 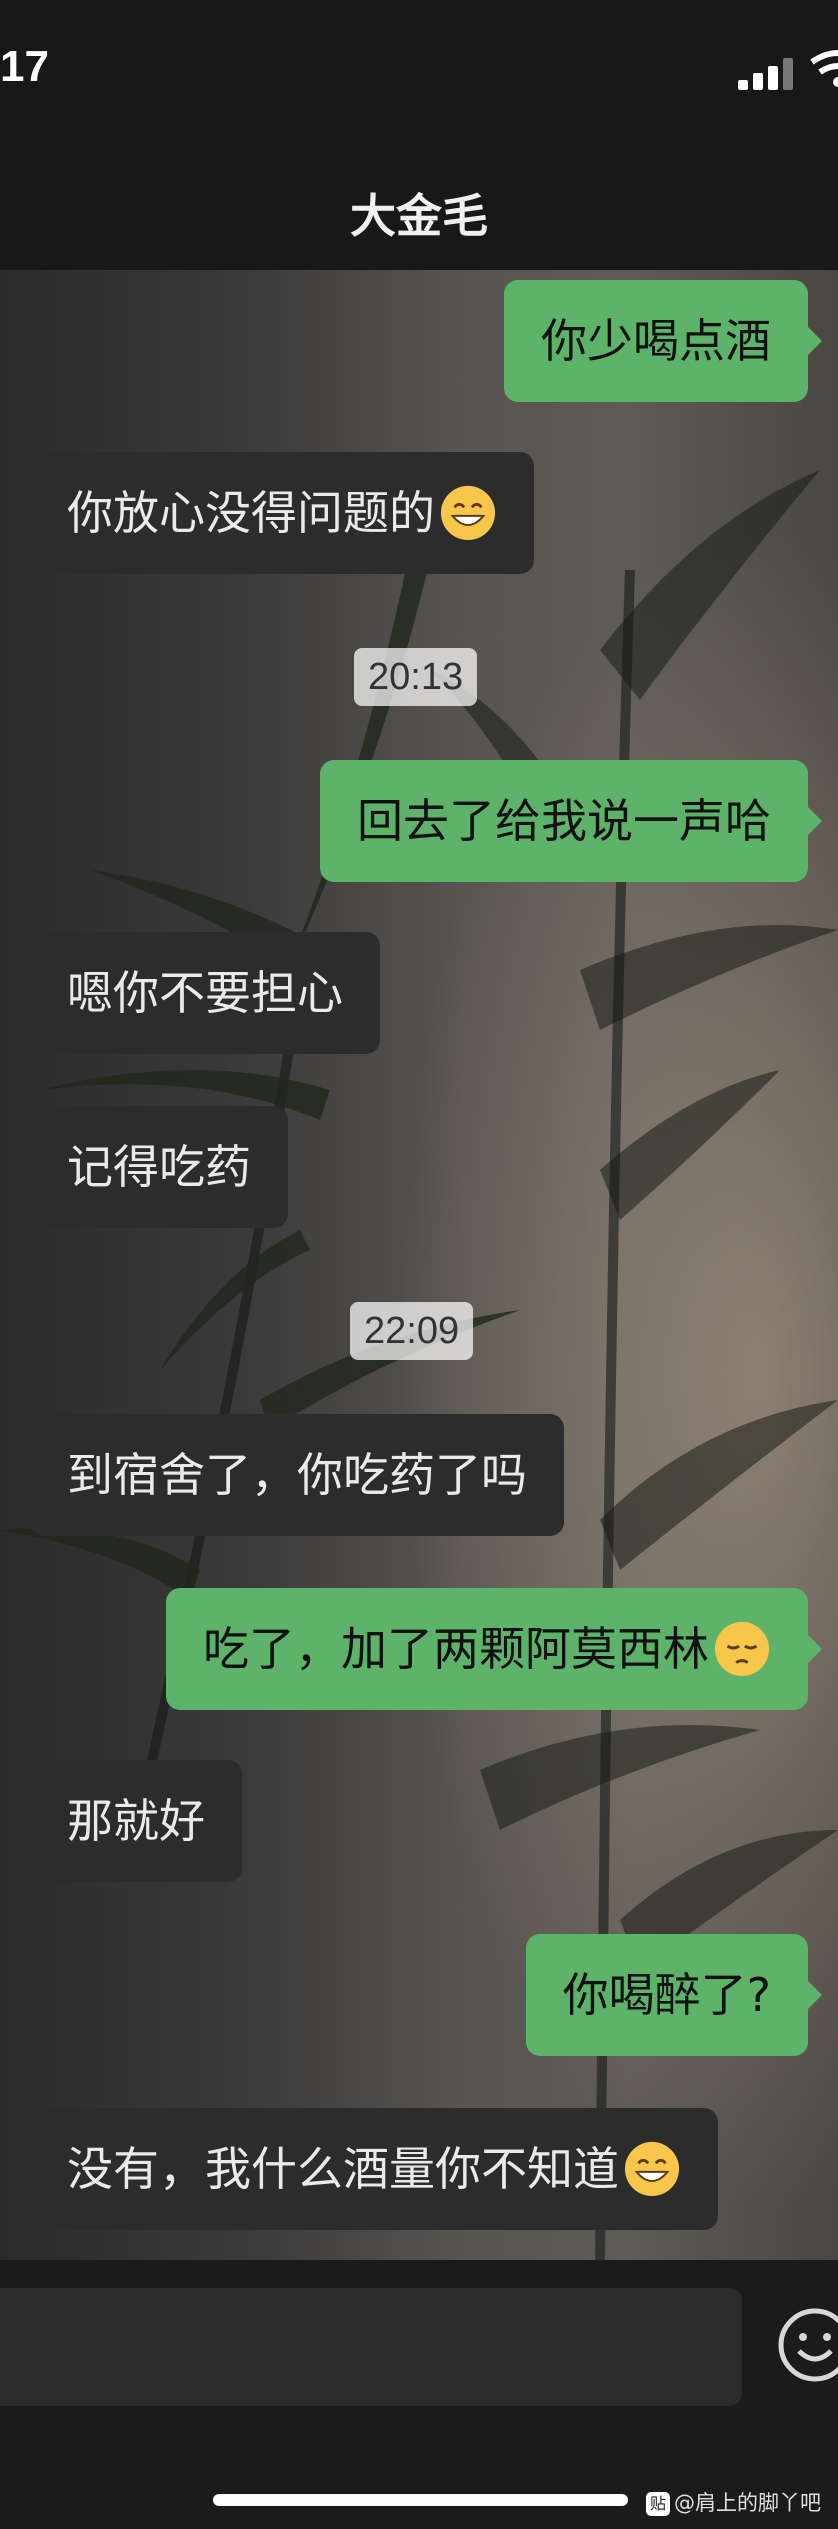 I want to click on pensive-emoji-icon, so click(x=742, y=1648).